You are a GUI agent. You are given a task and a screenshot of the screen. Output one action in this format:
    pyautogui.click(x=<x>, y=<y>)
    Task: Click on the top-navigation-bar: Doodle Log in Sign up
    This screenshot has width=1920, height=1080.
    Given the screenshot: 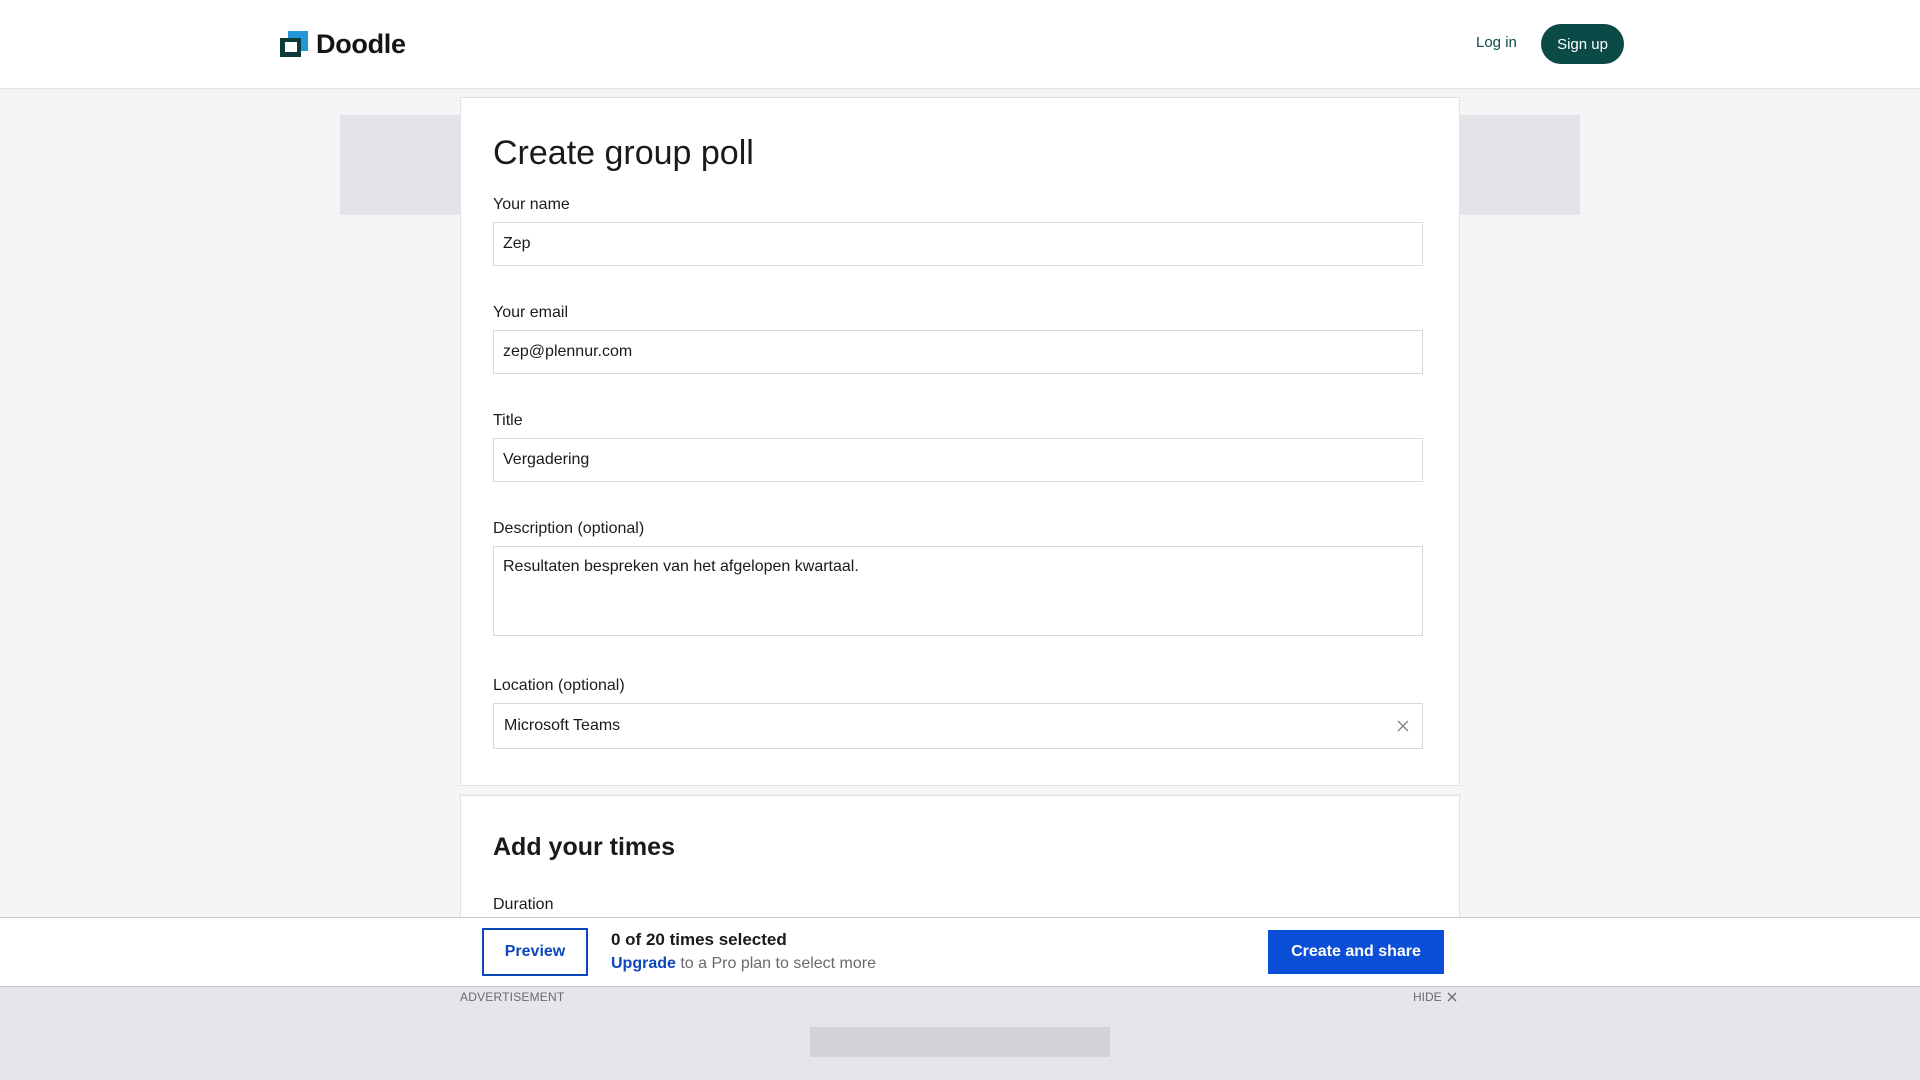 What is the action you would take?
    pyautogui.click(x=960, y=44)
    